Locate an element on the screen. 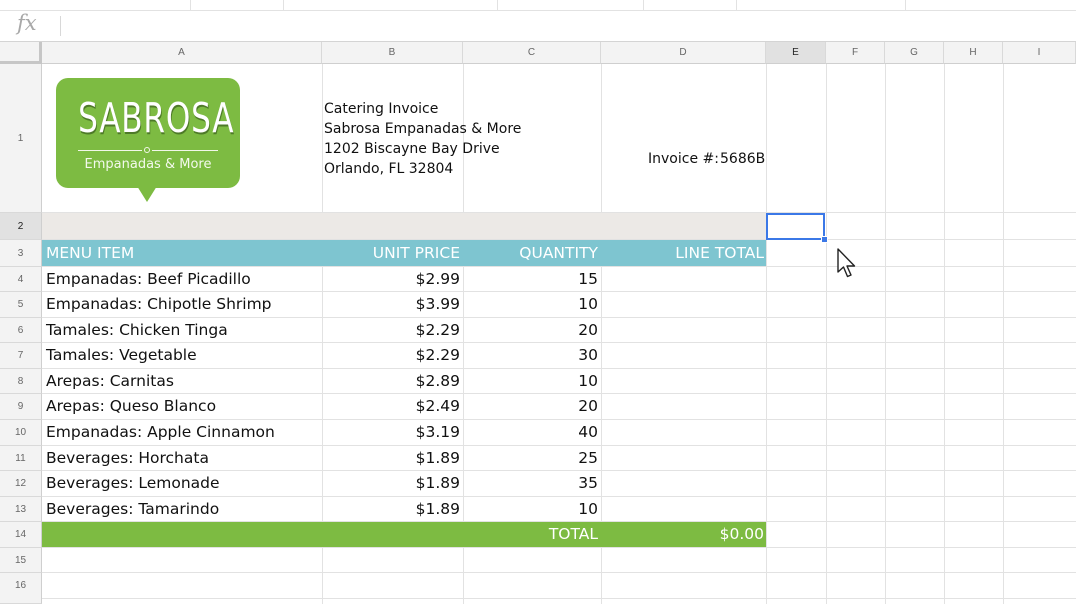 The width and height of the screenshot is (1076, 604). logo-rule-left is located at coordinates (110, 150).